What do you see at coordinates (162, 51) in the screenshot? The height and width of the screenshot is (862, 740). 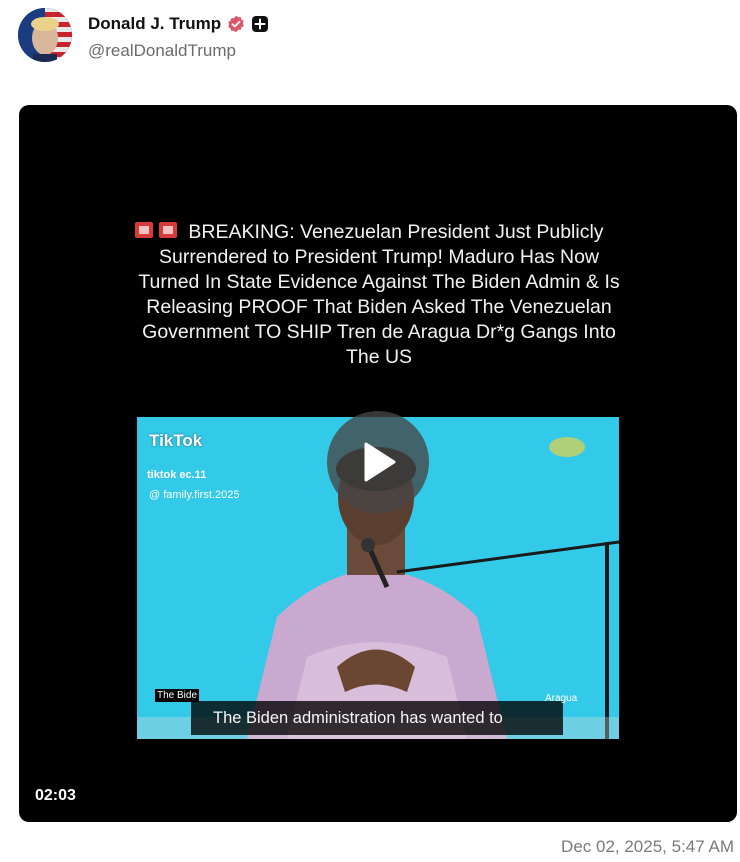 I see `author-handle: @realDonaldTrump` at bounding box center [162, 51].